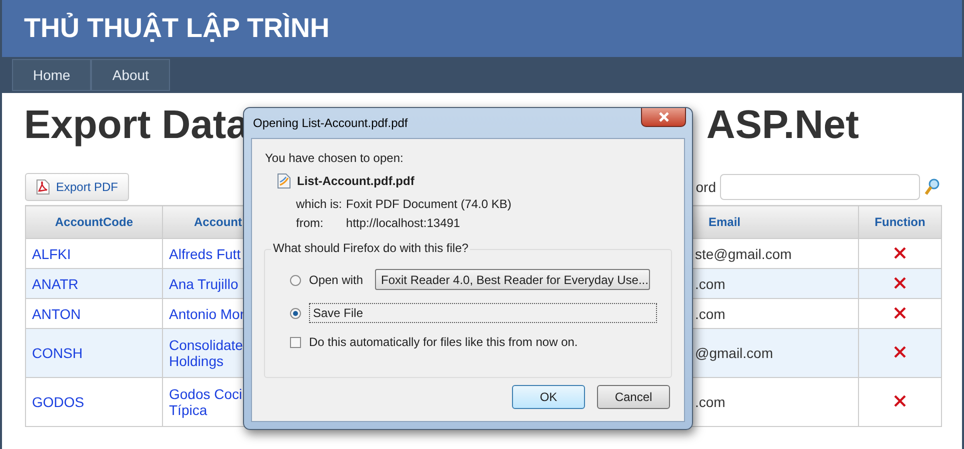 This screenshot has height=449, width=964. What do you see at coordinates (734, 353) in the screenshot?
I see `email-text: @gmail.com` at bounding box center [734, 353].